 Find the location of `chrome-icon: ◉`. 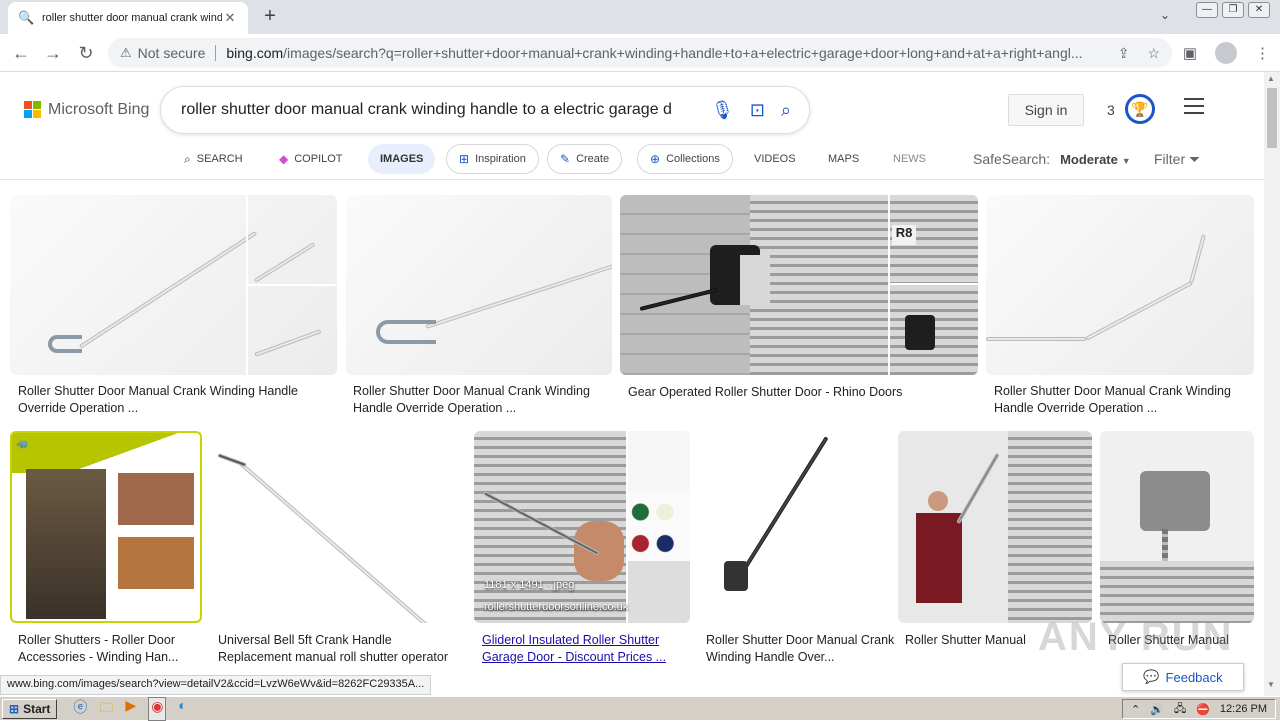

chrome-icon: ◉ is located at coordinates (157, 708).